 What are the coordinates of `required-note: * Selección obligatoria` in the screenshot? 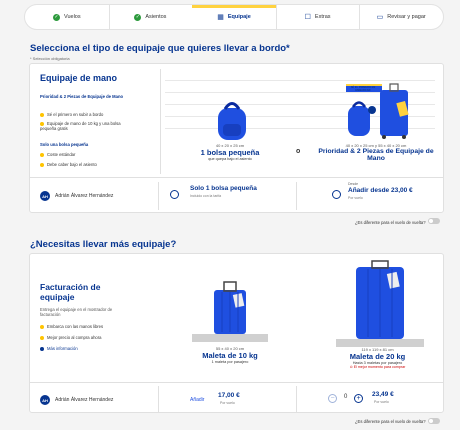 It's located at (50, 58).